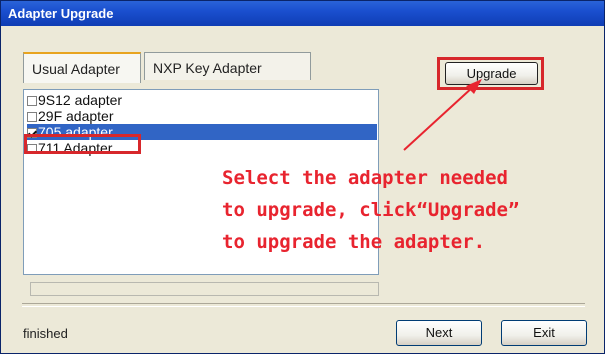  I want to click on tab-nxp-key-adapter: NXP Key Adapter, so click(227, 66).